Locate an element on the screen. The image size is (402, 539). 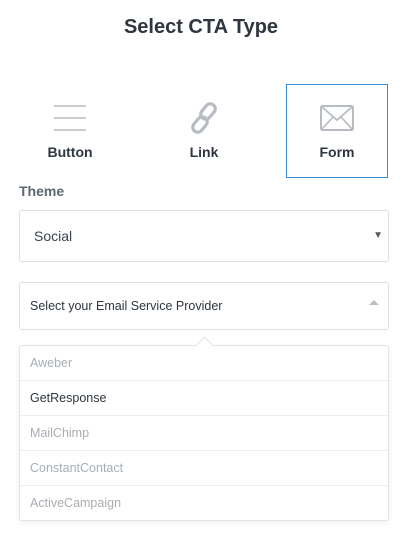
theme-label: Theme is located at coordinates (42, 191).